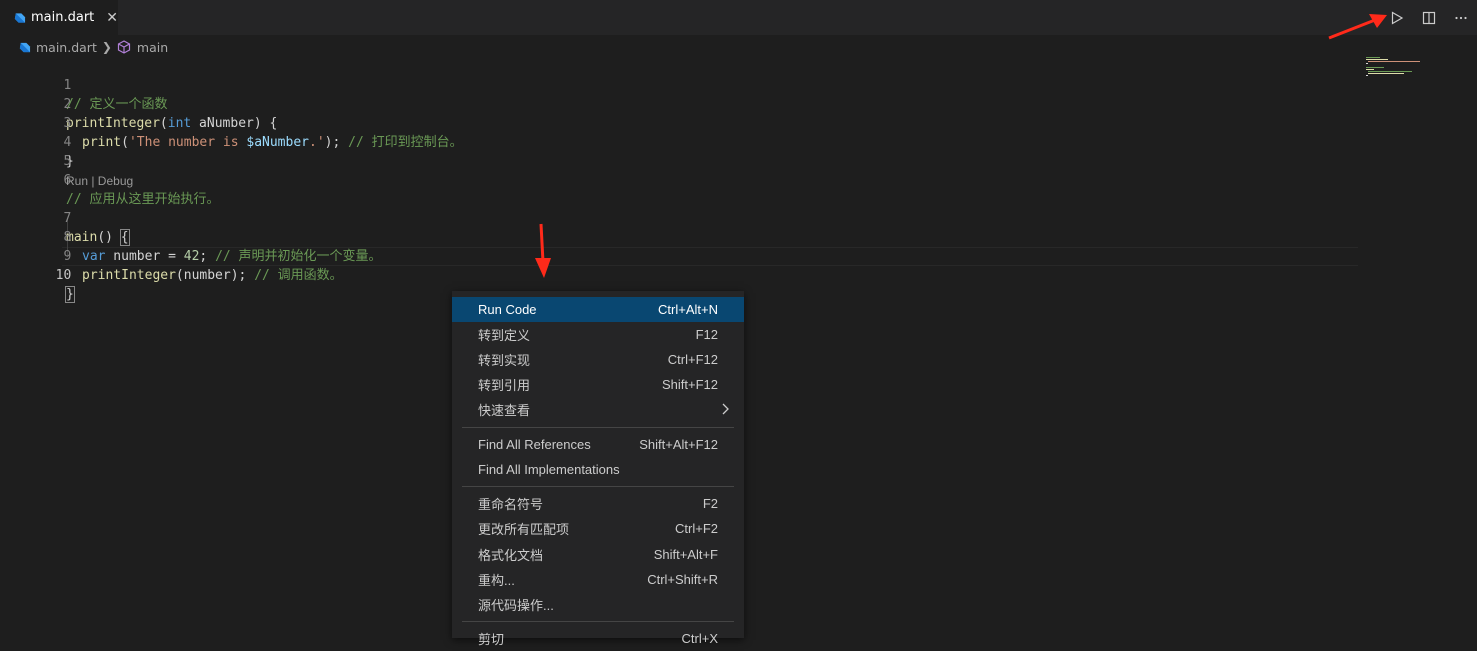 The image size is (1477, 651). What do you see at coordinates (124, 47) in the screenshot?
I see `symbol-cube-icon` at bounding box center [124, 47].